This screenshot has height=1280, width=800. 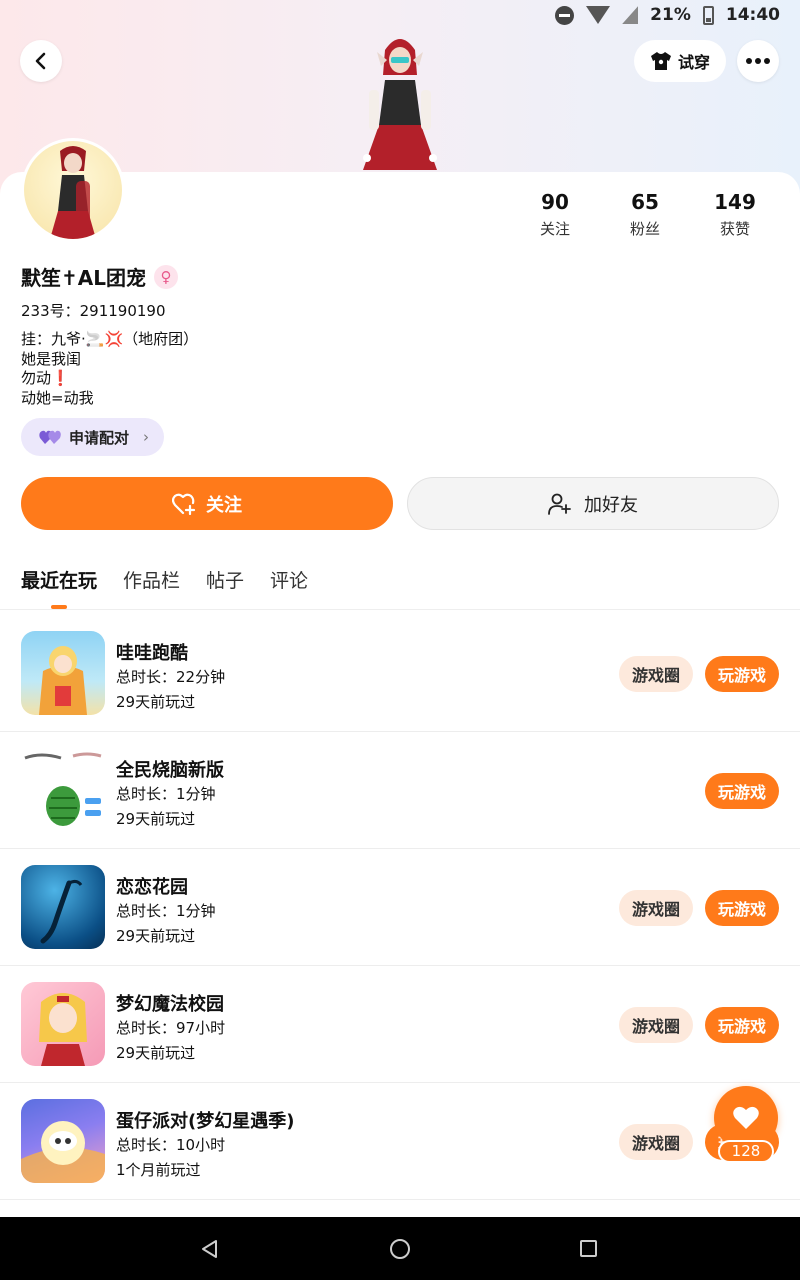 What do you see at coordinates (109, 369) in the screenshot?
I see `bio: 挂：九爷·🚬💢（地府团） 她是我闺 勿动❗ 动她=动我` at bounding box center [109, 369].